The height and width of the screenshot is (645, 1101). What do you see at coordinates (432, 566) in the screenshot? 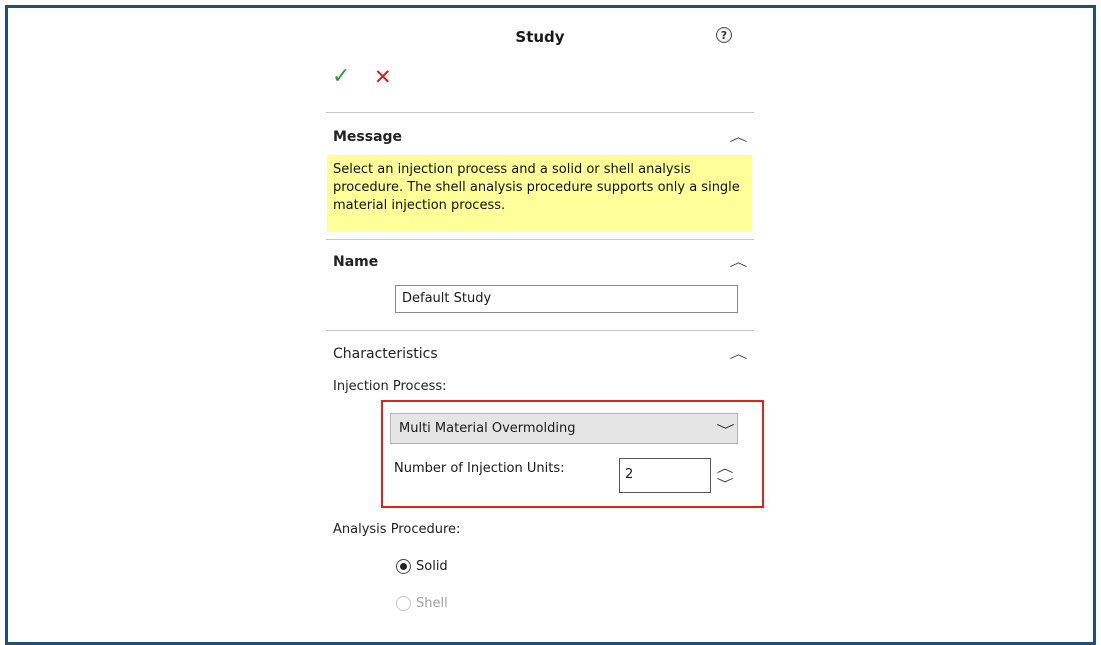
I see `solid-radio-label: Solid` at bounding box center [432, 566].